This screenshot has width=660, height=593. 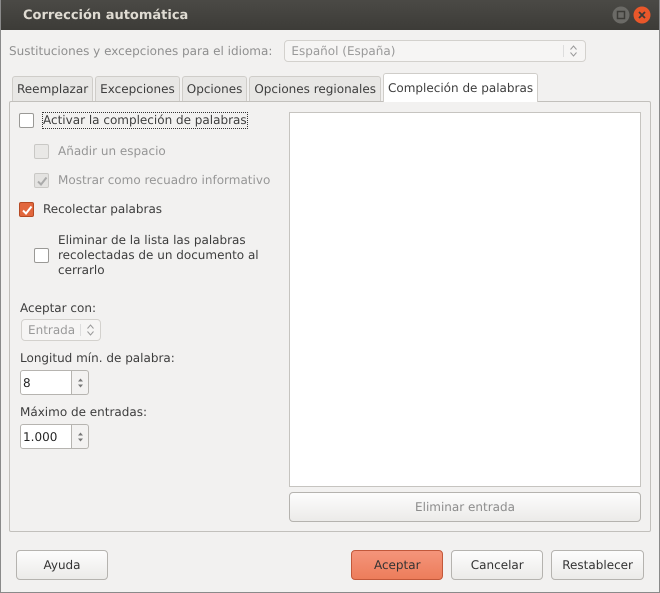 I want to click on number-field: 1.000, so click(x=46, y=436).